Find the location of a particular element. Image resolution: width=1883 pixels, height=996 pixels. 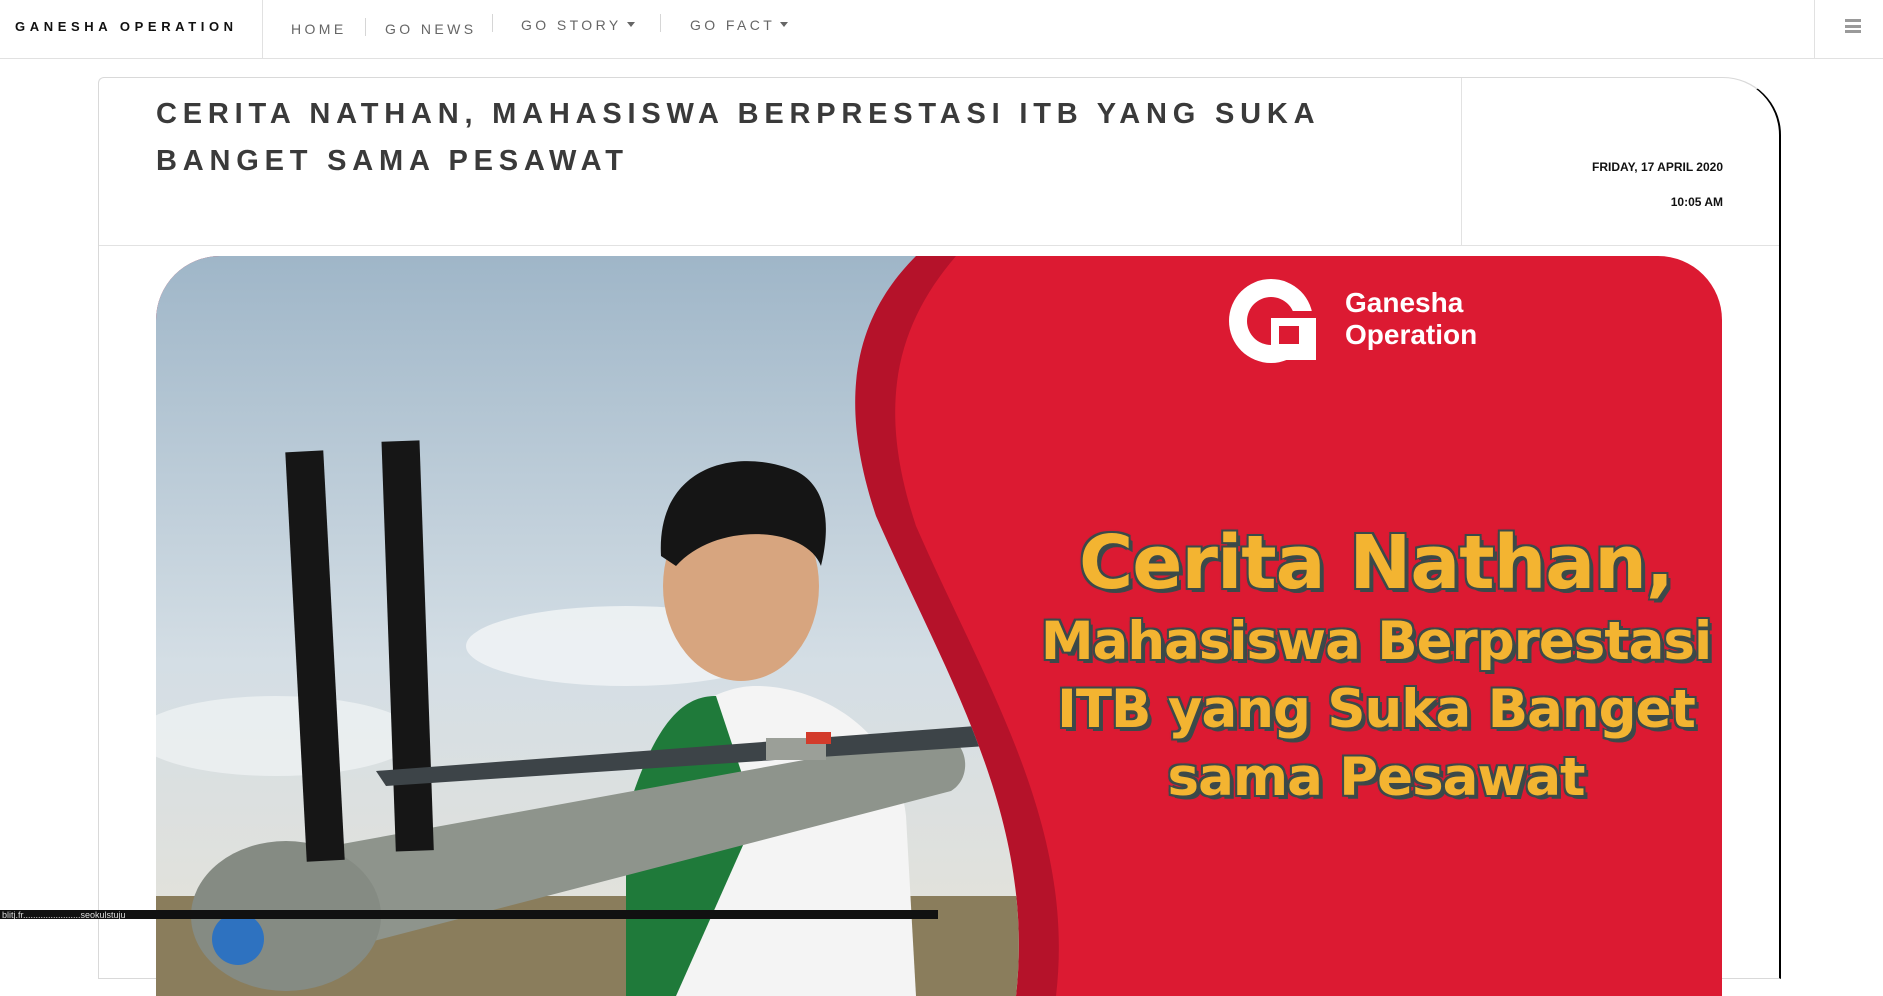

nav-go-fact-label: GO FACT is located at coordinates (733, 25).